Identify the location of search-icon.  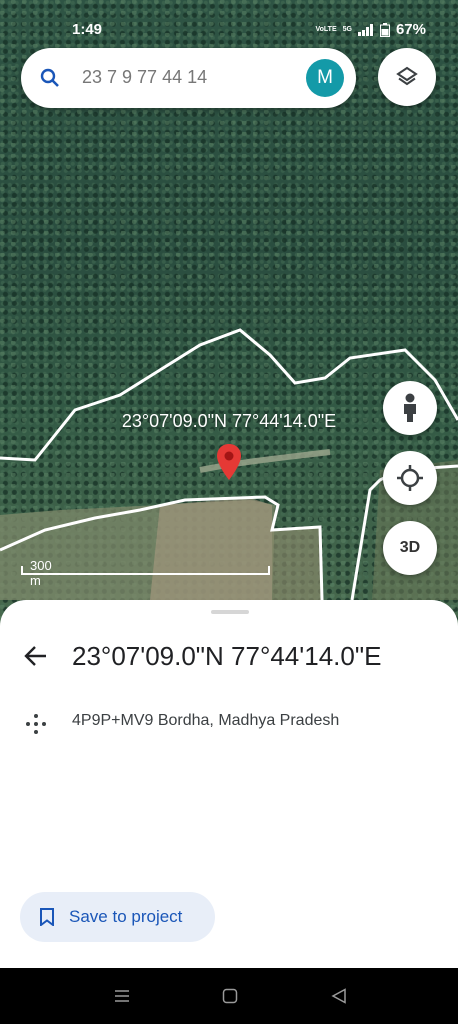
(49, 77).